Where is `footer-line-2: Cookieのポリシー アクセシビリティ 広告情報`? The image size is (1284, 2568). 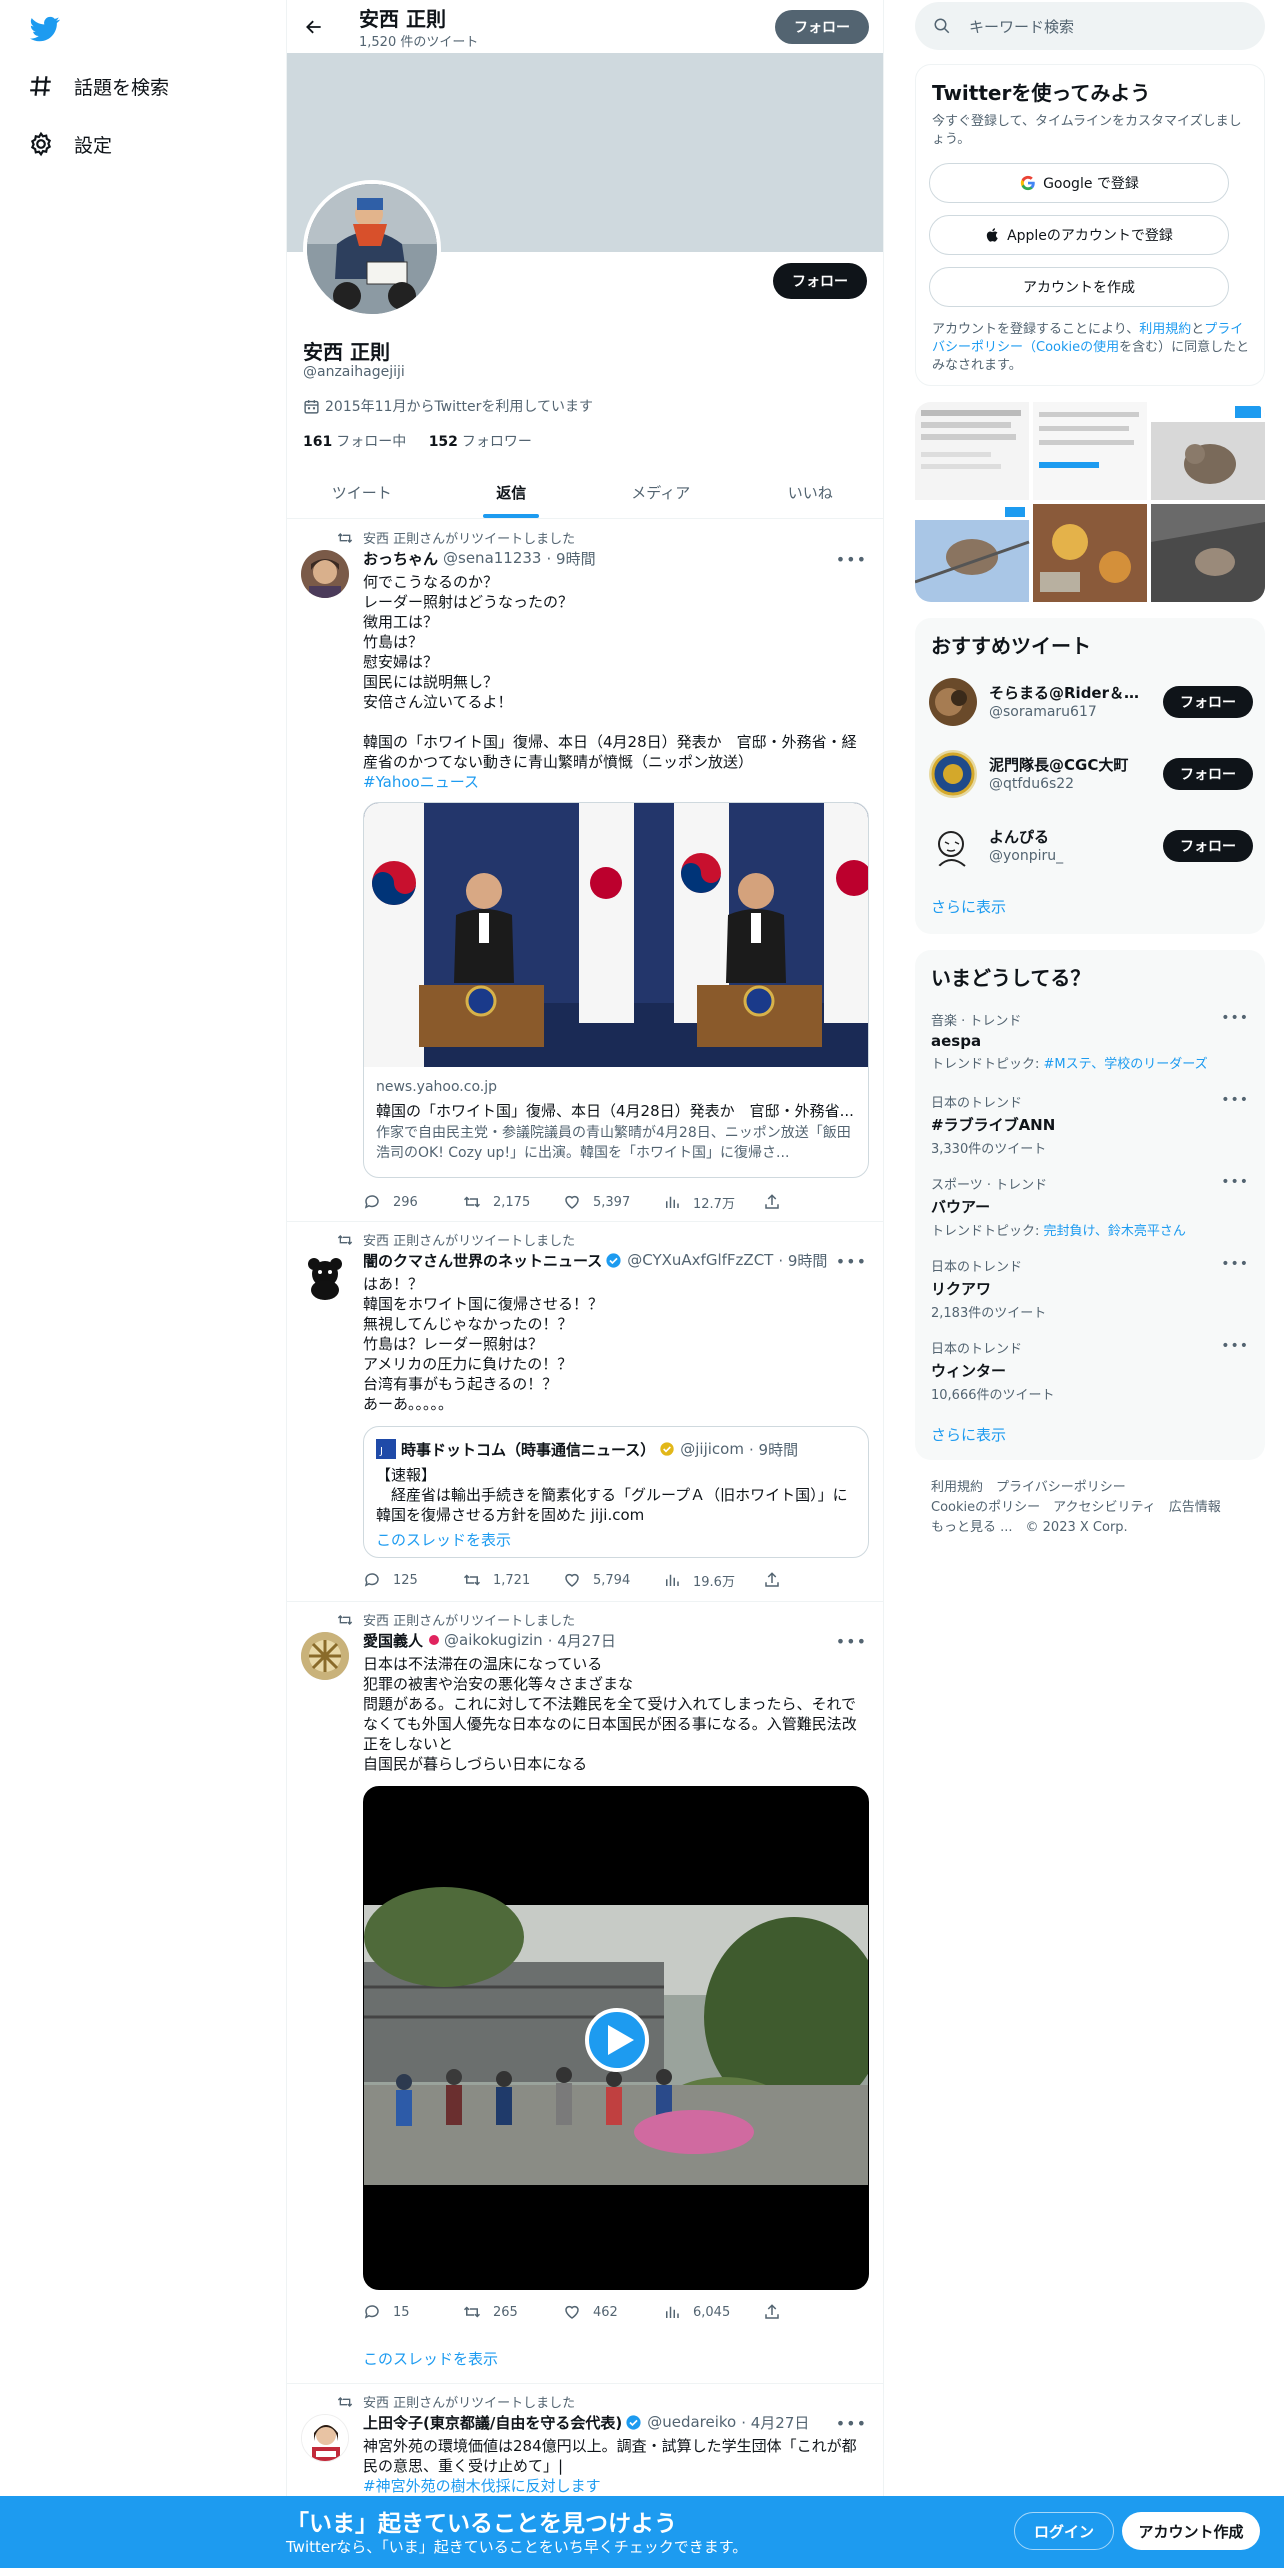
footer-line-2: Cookieのポリシー アクセシビリティ 広告情報 is located at coordinates (1096, 1508).